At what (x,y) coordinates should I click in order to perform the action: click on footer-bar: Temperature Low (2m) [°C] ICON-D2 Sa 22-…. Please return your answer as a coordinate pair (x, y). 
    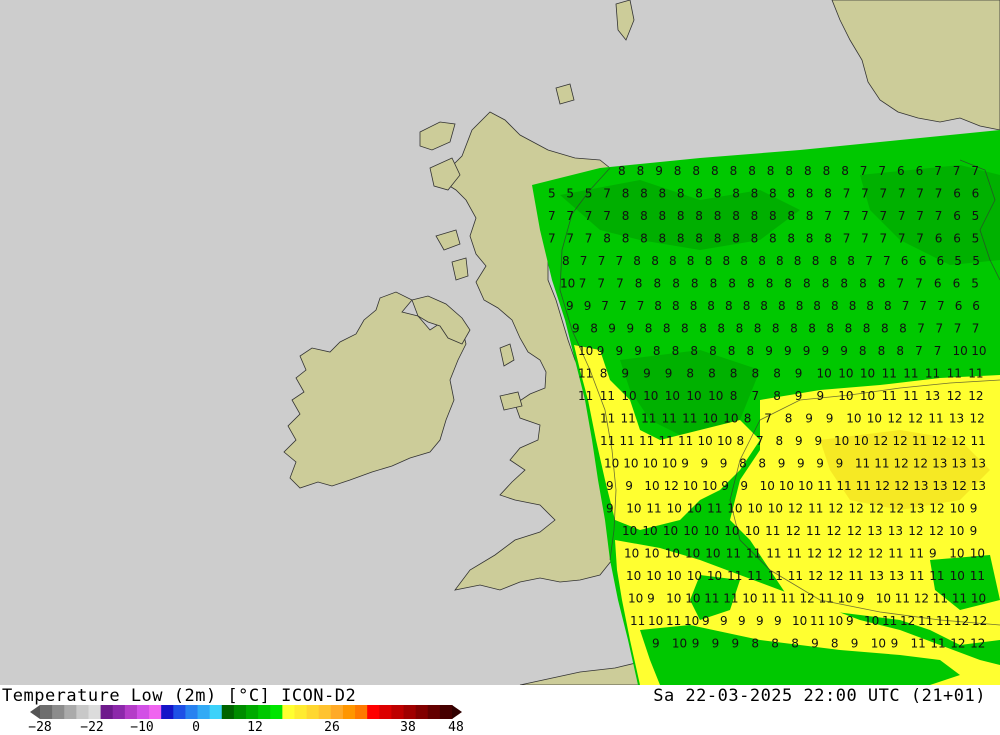
    Looking at the image, I should click on (500, 710).